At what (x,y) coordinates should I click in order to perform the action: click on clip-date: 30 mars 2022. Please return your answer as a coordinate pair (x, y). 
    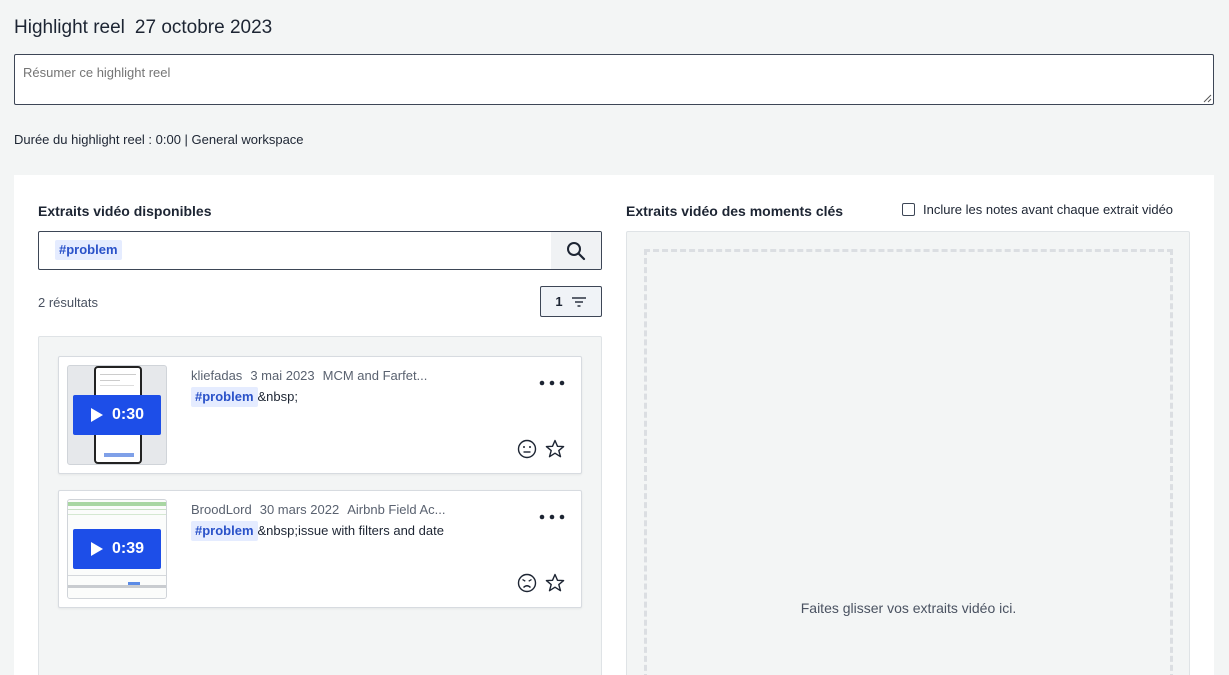
    Looking at the image, I should click on (299, 509).